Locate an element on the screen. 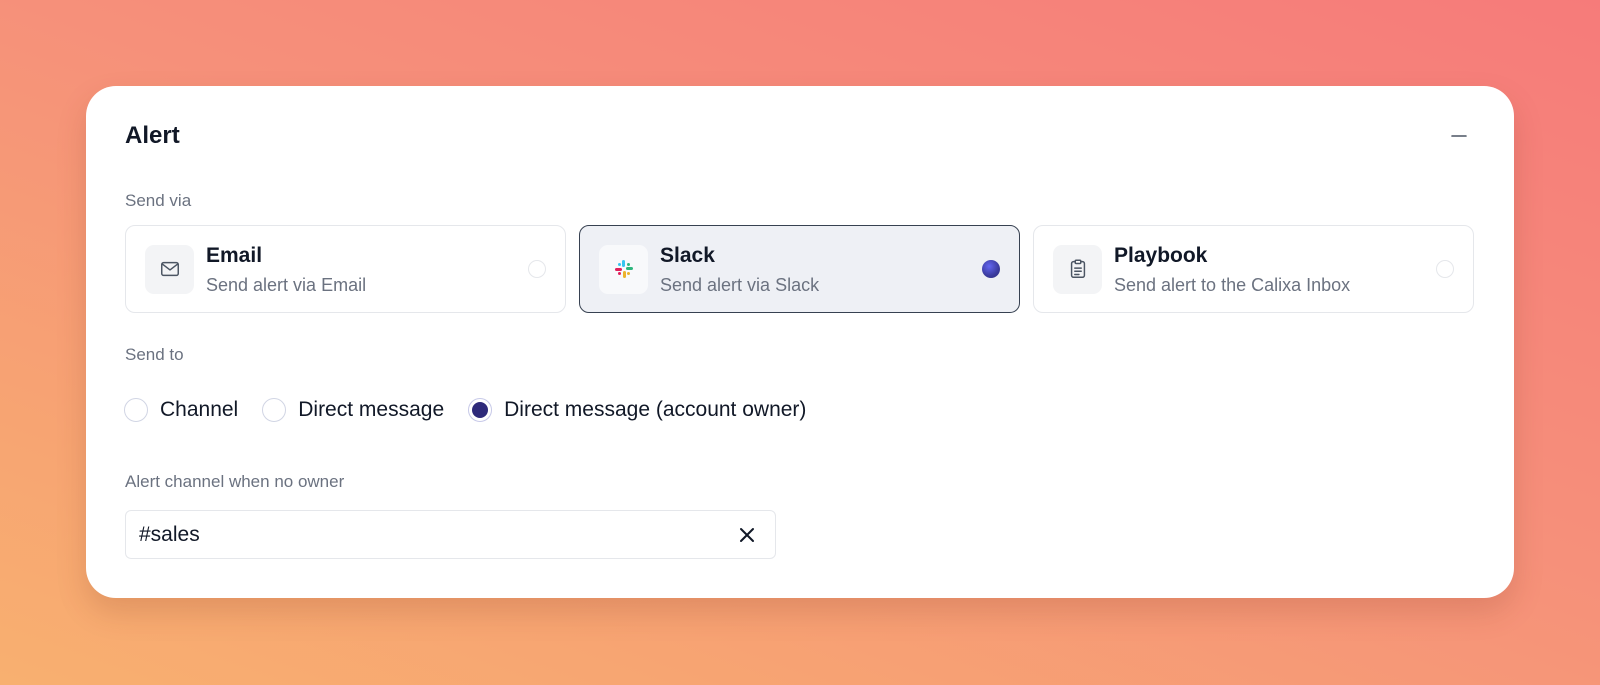 This screenshot has height=685, width=1600. send-to-label: Send to is located at coordinates (154, 354).